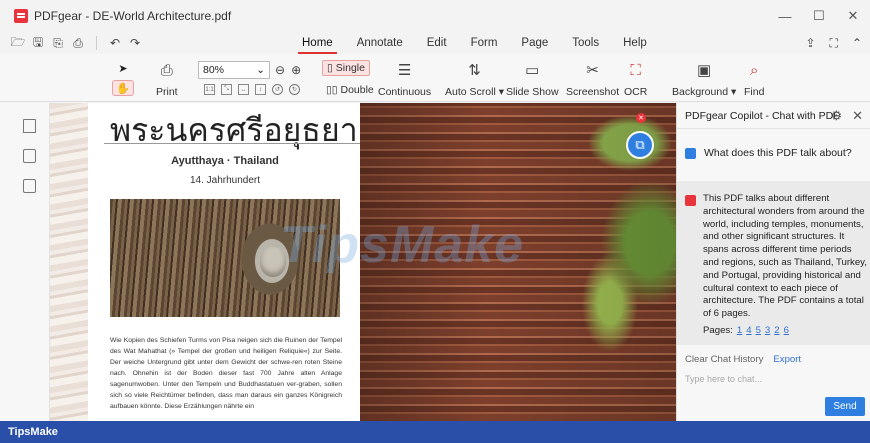  What do you see at coordinates (296, 70) in the screenshot?
I see `zoom-in-icon: ⊕` at bounding box center [296, 70].